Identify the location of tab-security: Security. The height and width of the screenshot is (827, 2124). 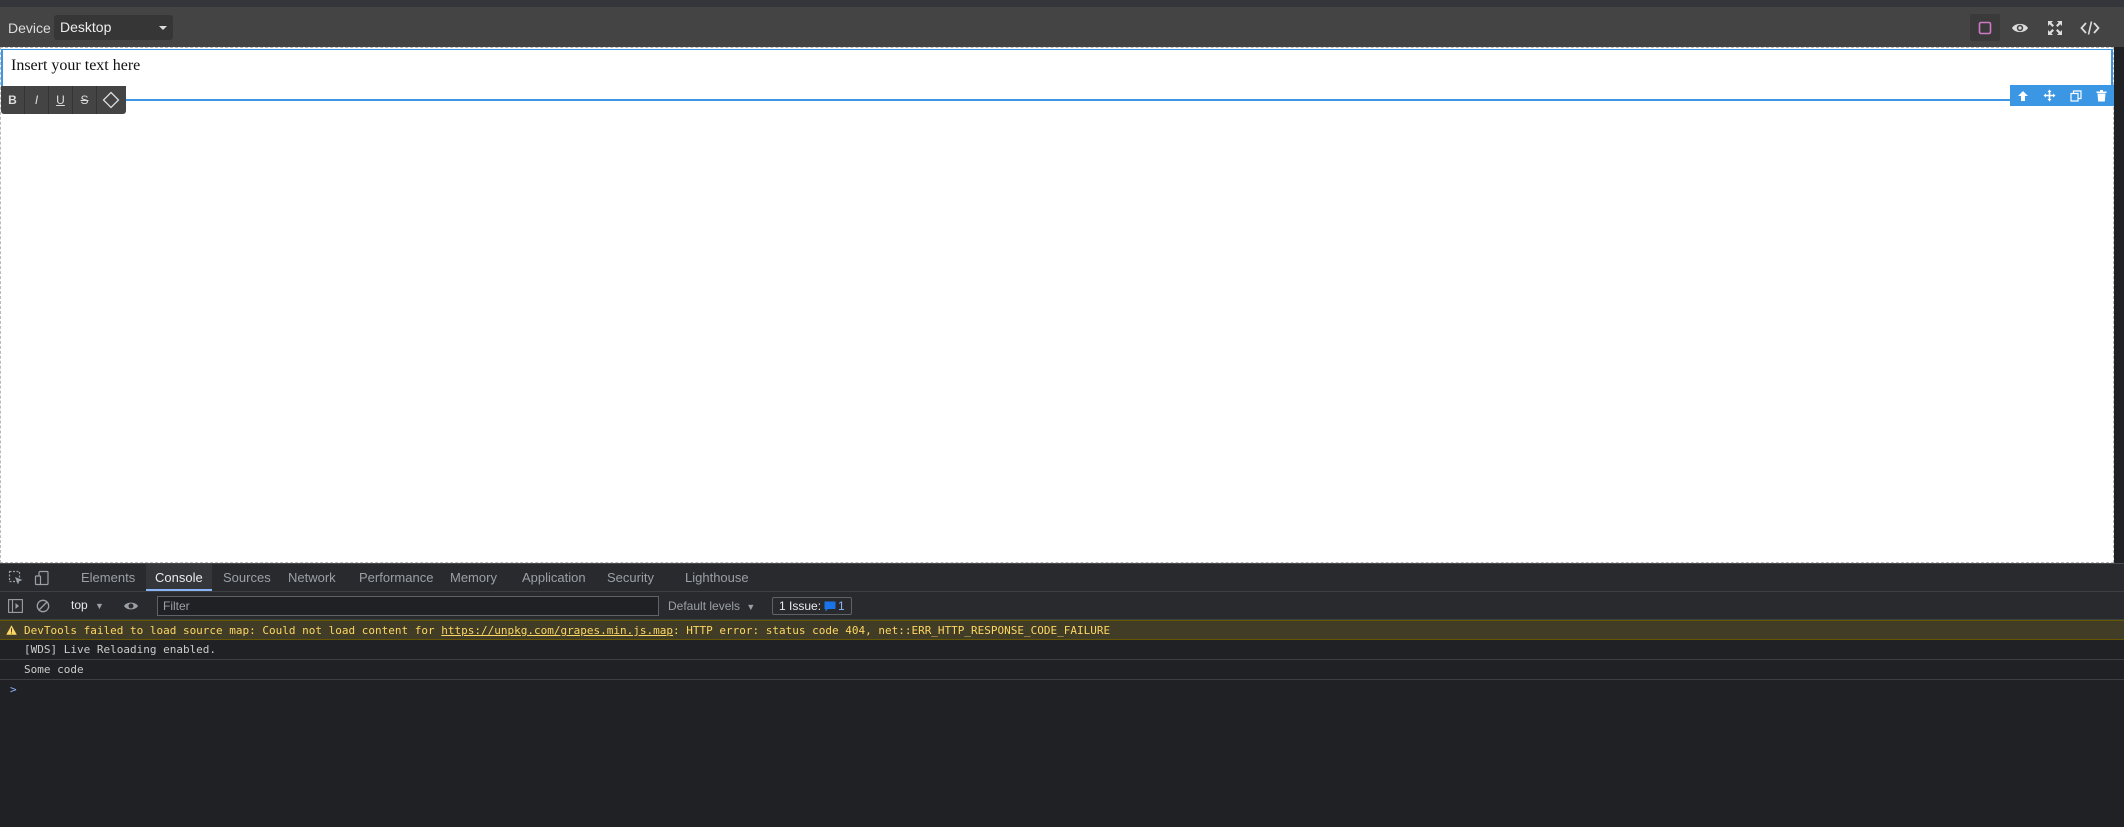
(630, 577).